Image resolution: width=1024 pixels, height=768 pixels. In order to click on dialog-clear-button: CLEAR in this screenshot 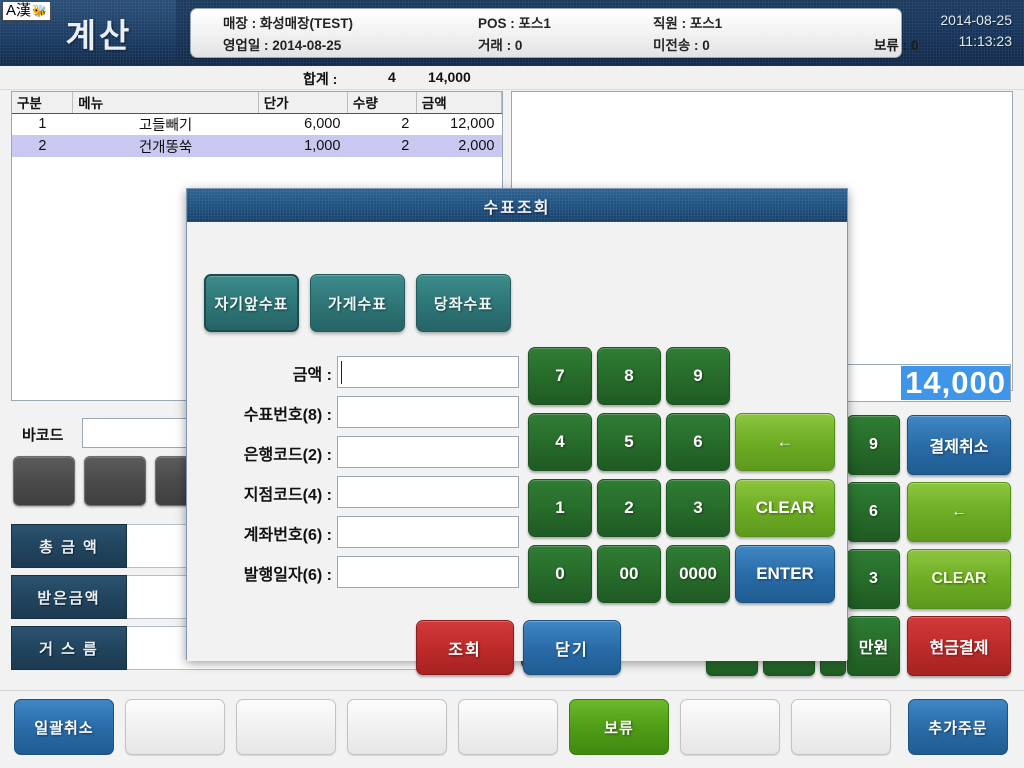, I will do `click(785, 508)`.